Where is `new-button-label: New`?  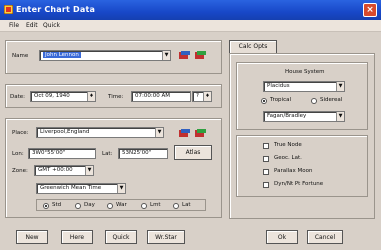
new-button-label: New is located at coordinates (32, 237).